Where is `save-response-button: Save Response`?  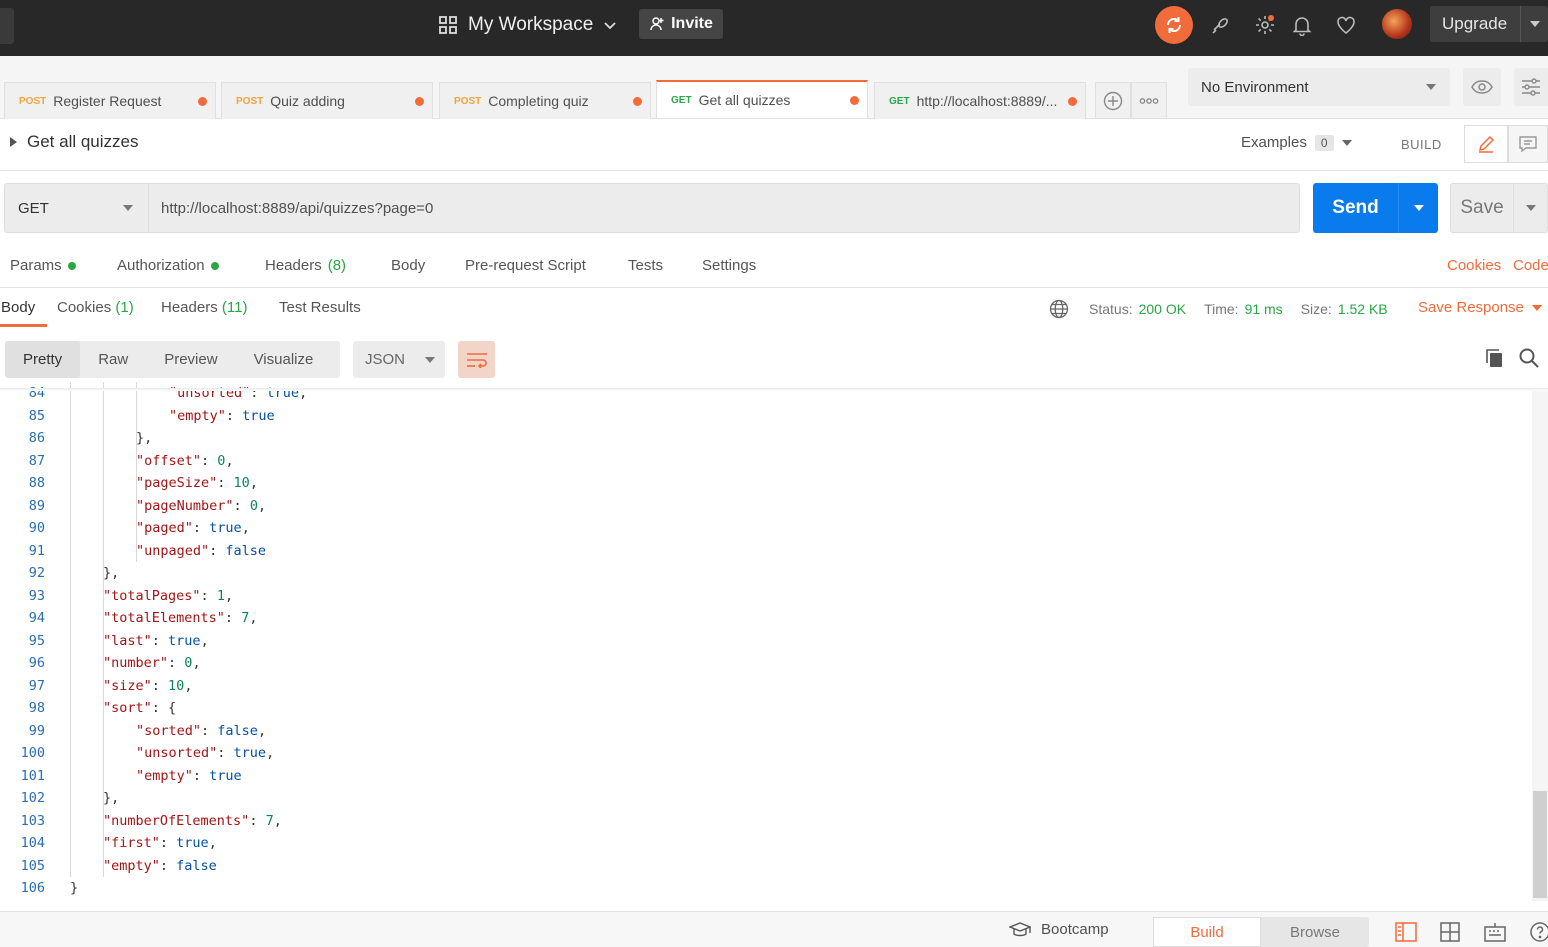 save-response-button: Save Response is located at coordinates (1480, 307).